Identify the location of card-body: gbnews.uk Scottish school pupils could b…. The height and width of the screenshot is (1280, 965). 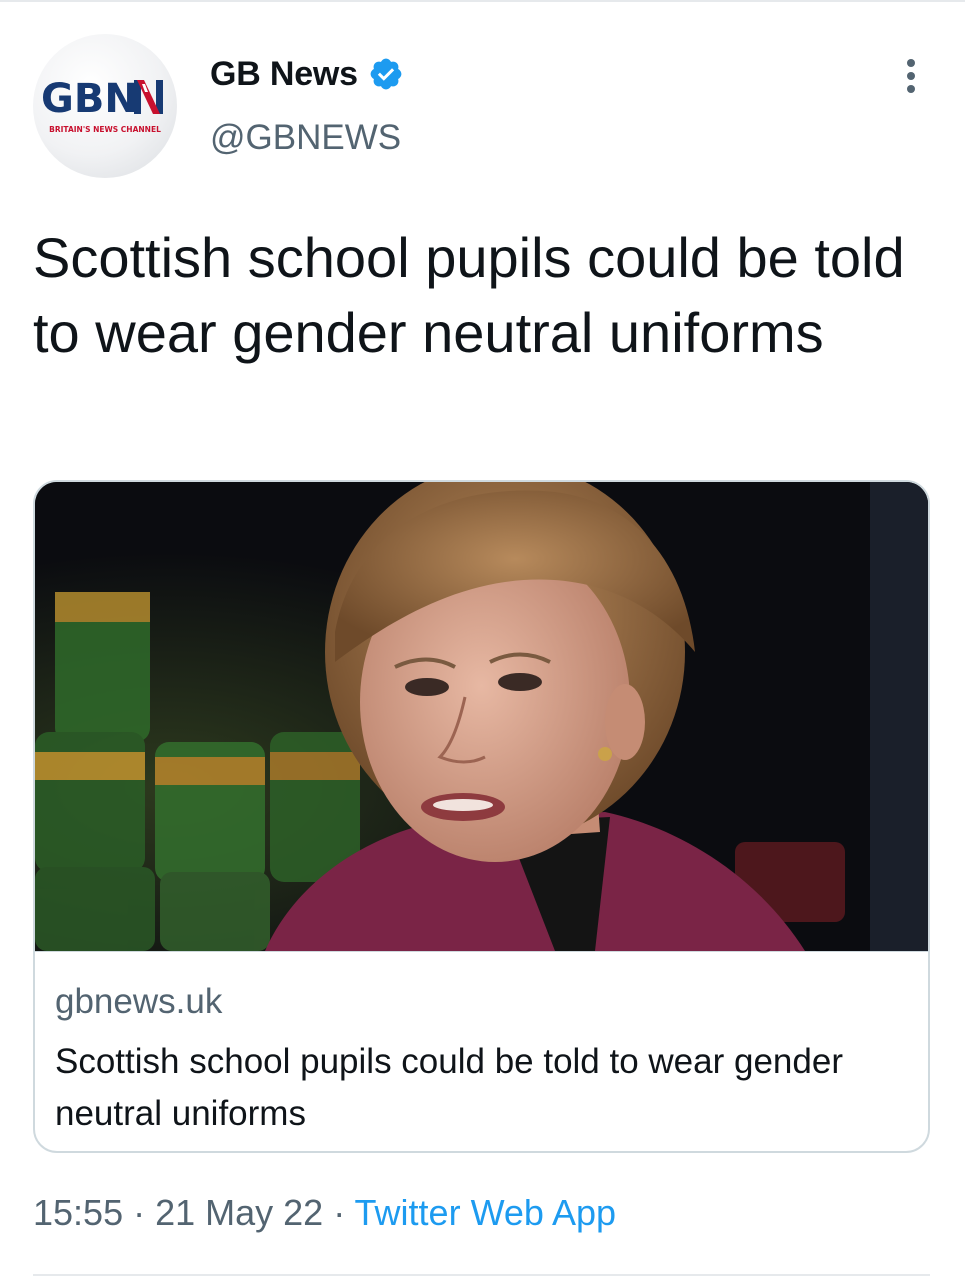
(481, 1042).